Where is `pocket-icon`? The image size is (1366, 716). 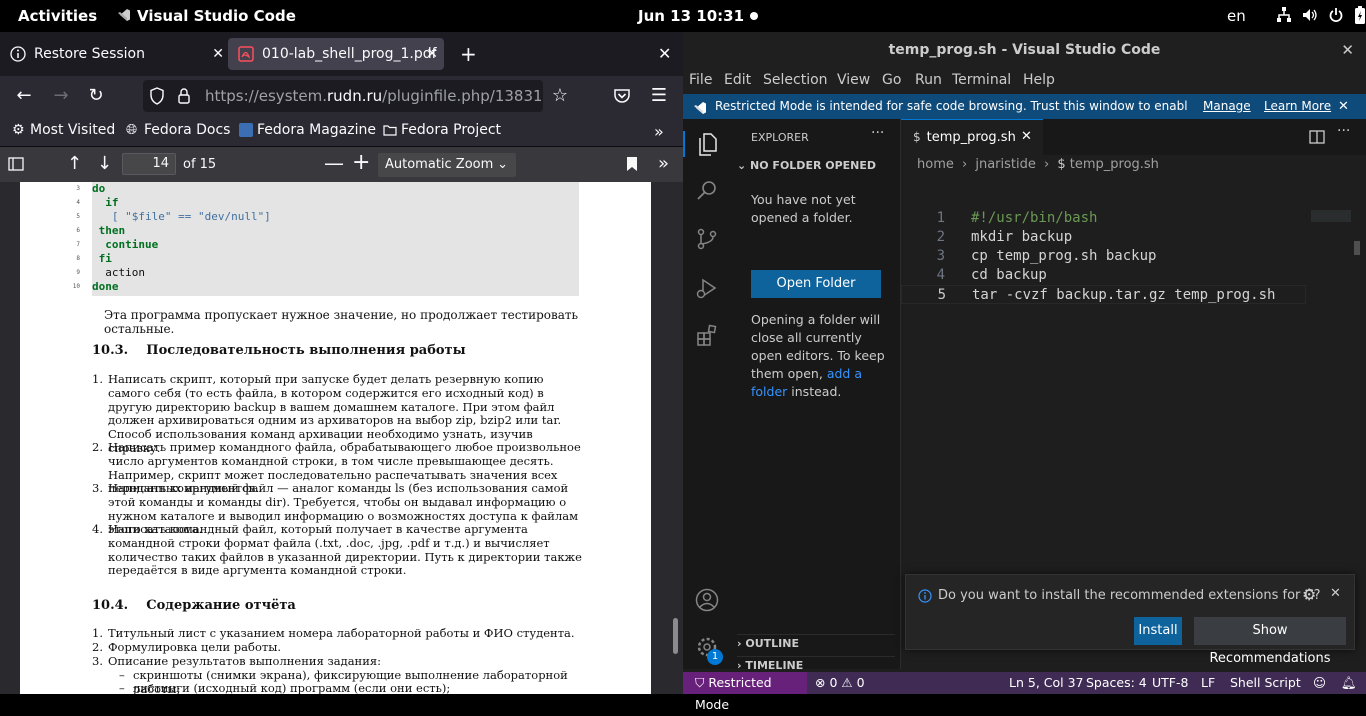 pocket-icon is located at coordinates (622, 96).